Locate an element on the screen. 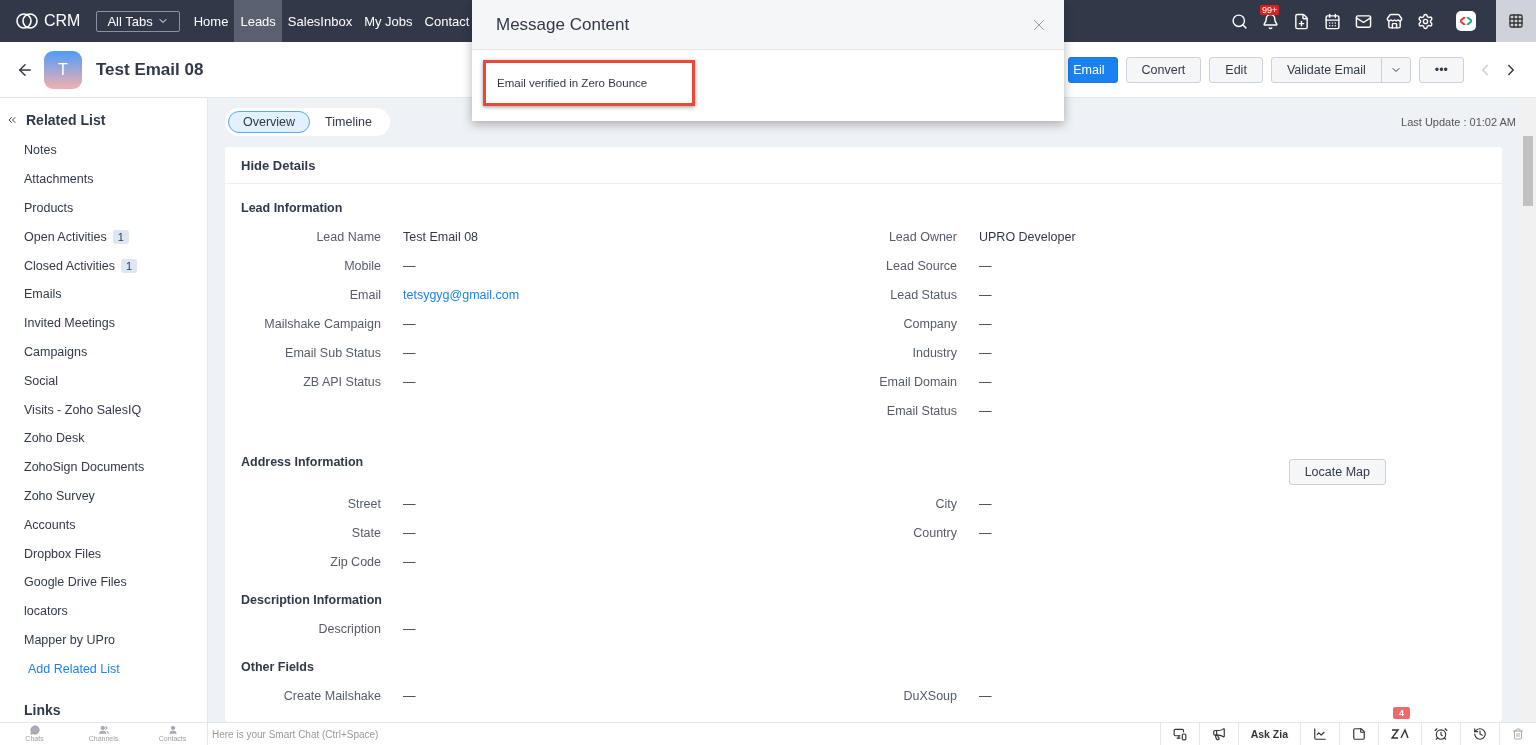 The image size is (1536, 745). nav-tab: Contact is located at coordinates (447, 21).